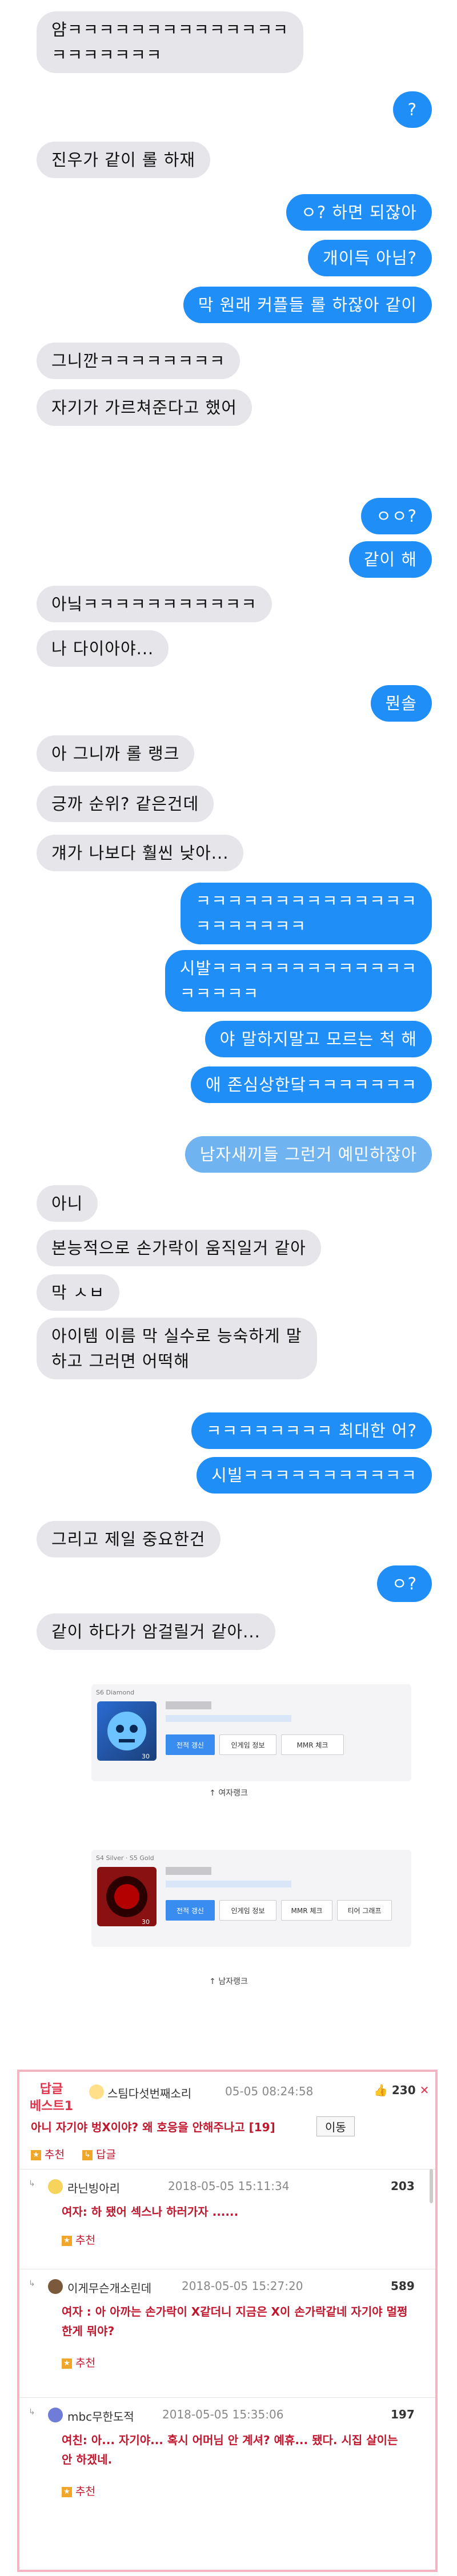 This screenshot has width=457, height=2576. What do you see at coordinates (404, 1583) in the screenshot?
I see `outgoing-message-bubble: ㅇ?` at bounding box center [404, 1583].